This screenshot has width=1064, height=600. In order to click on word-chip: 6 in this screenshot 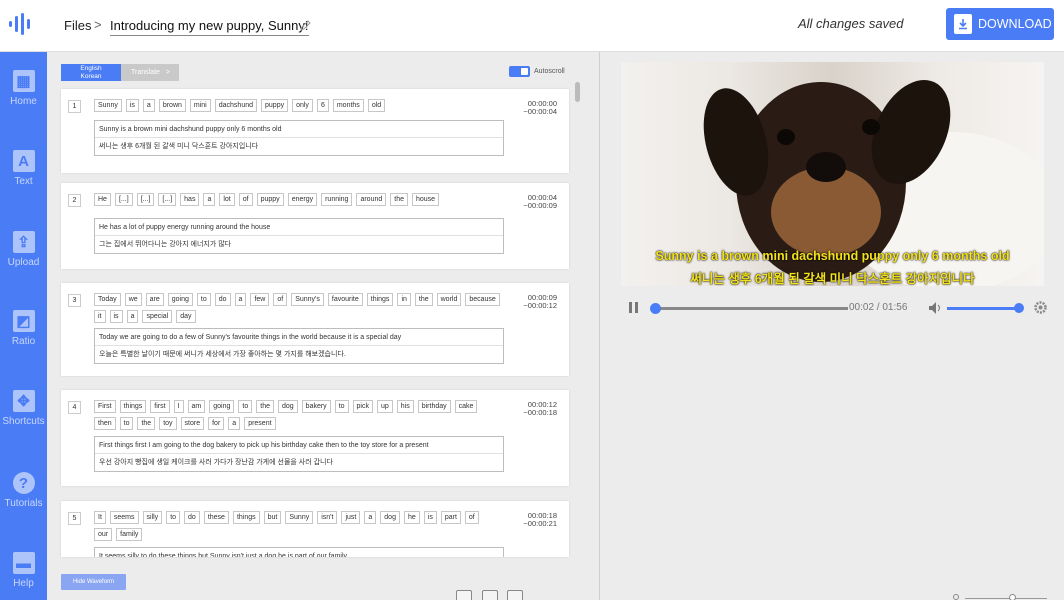, I will do `click(322, 105)`.